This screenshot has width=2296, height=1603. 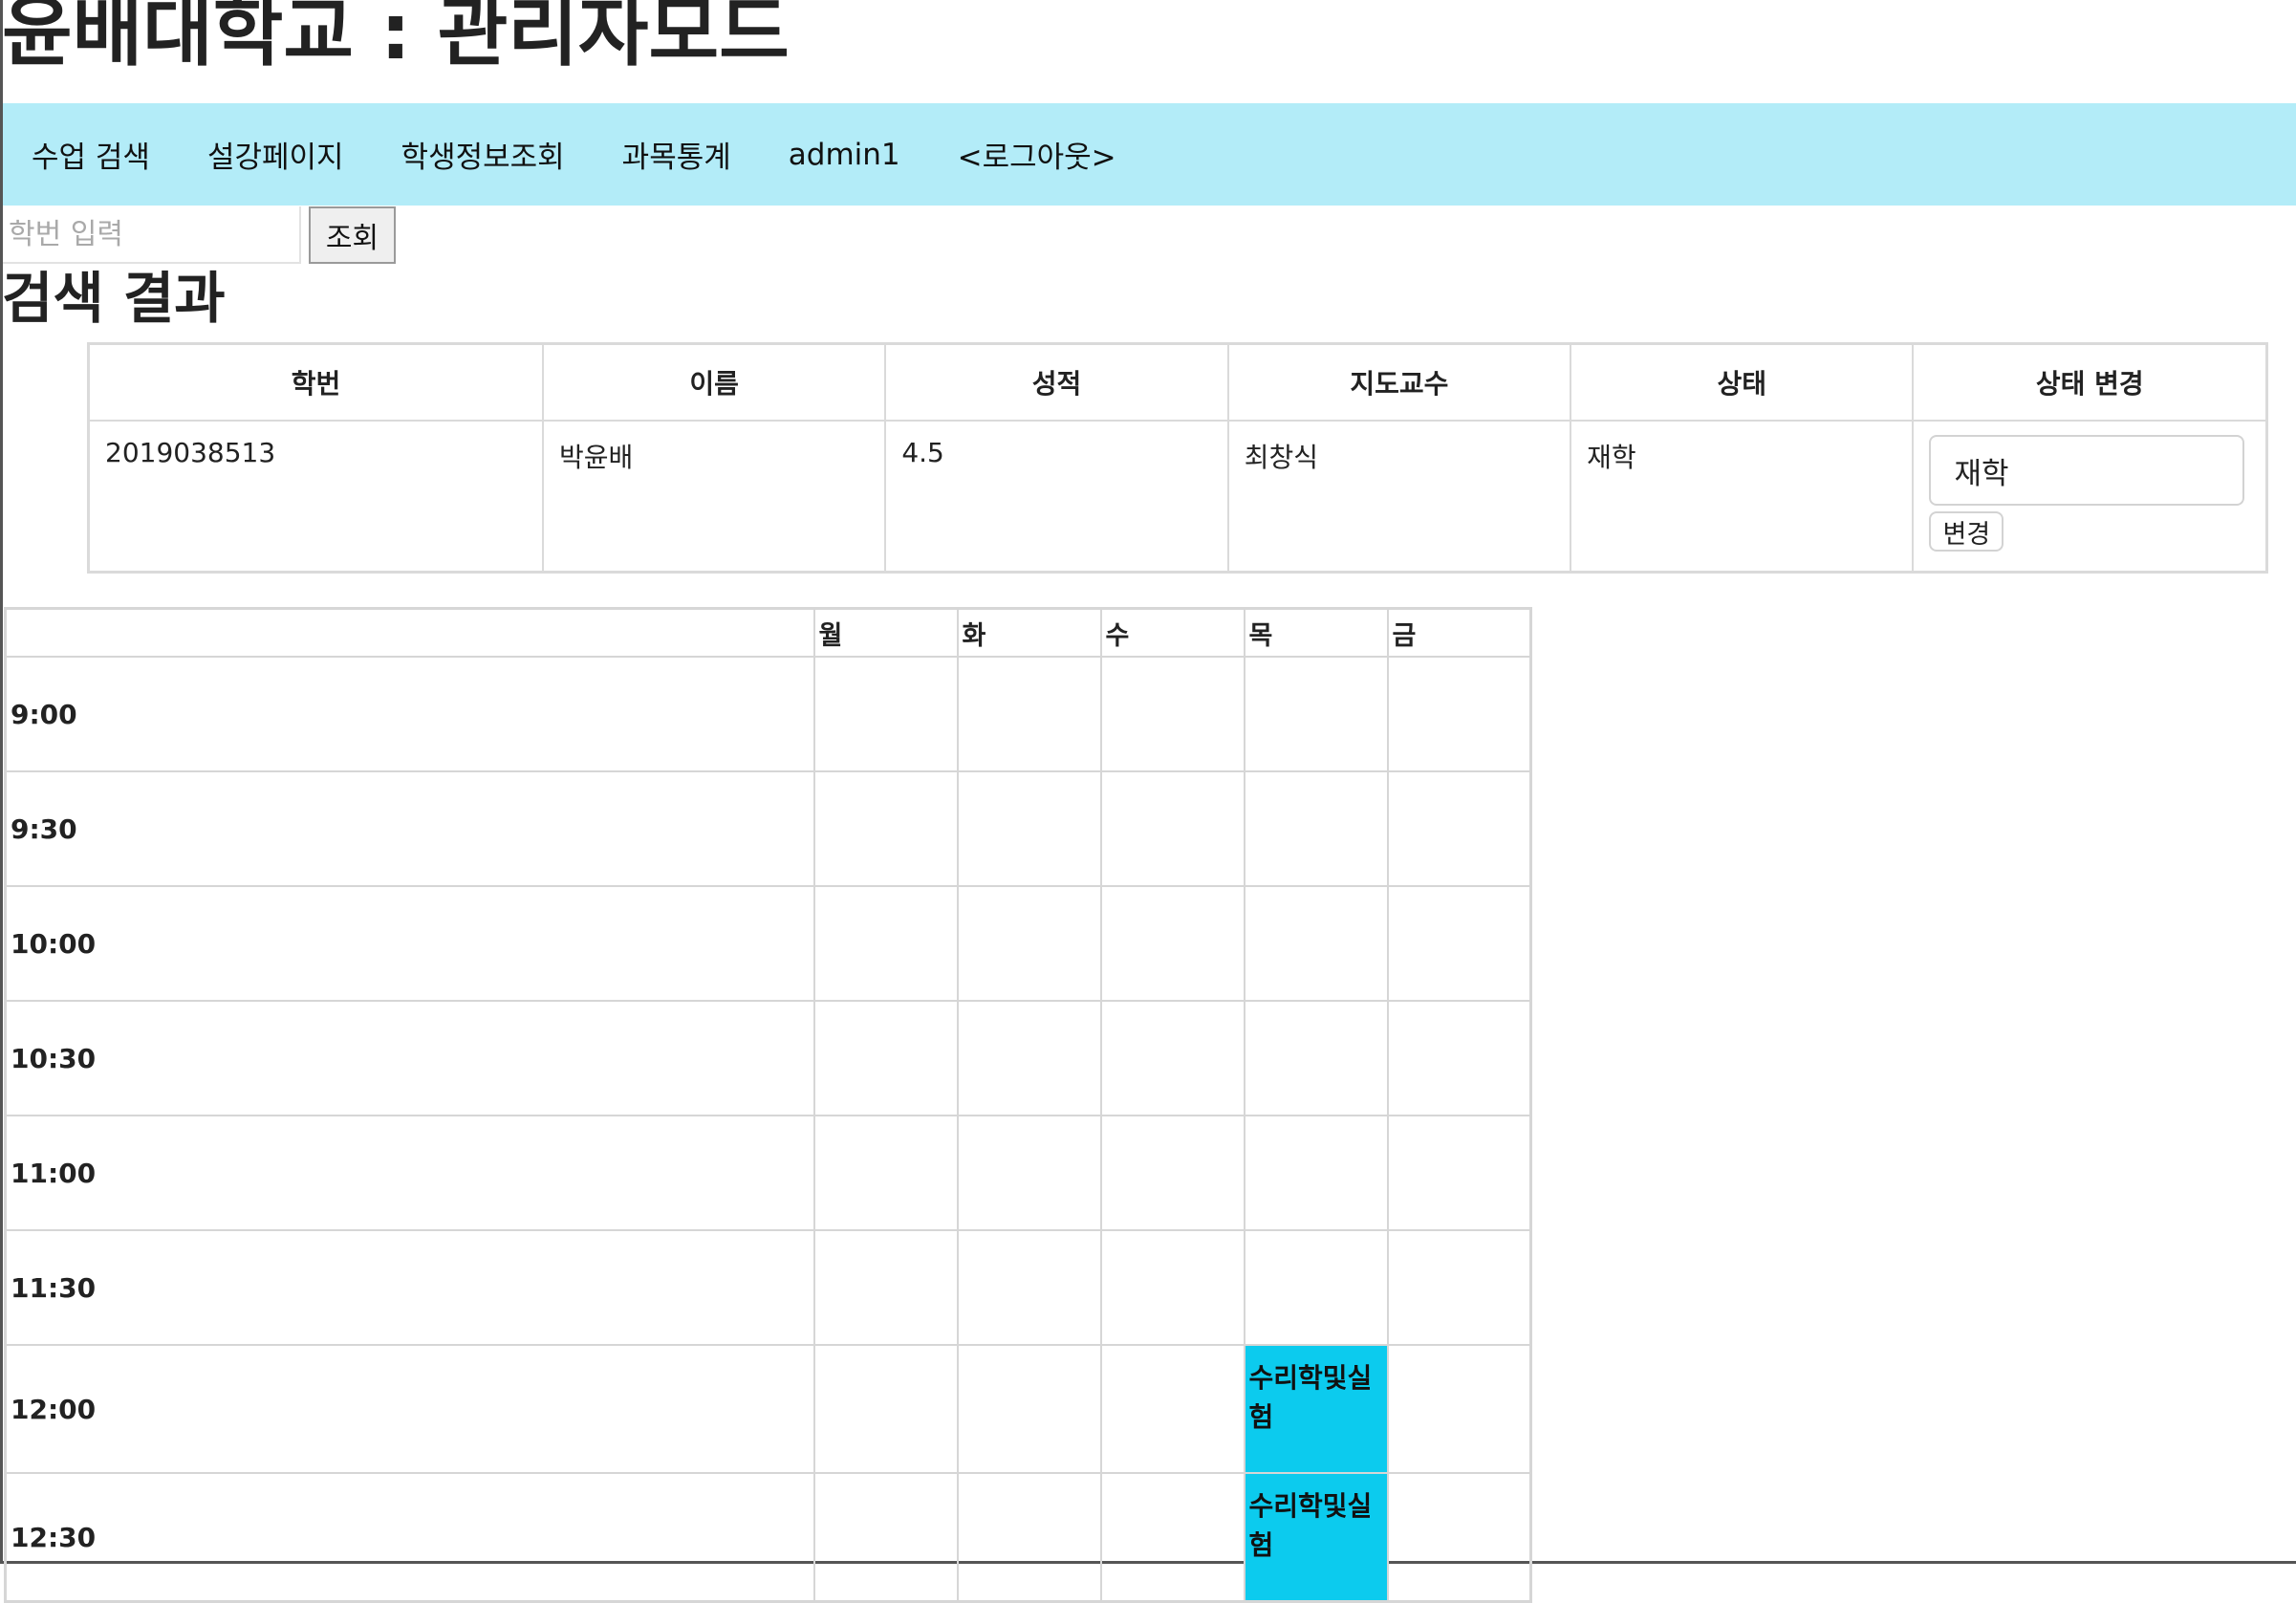 What do you see at coordinates (409, 1173) in the screenshot?
I see `time-label: 11:00` at bounding box center [409, 1173].